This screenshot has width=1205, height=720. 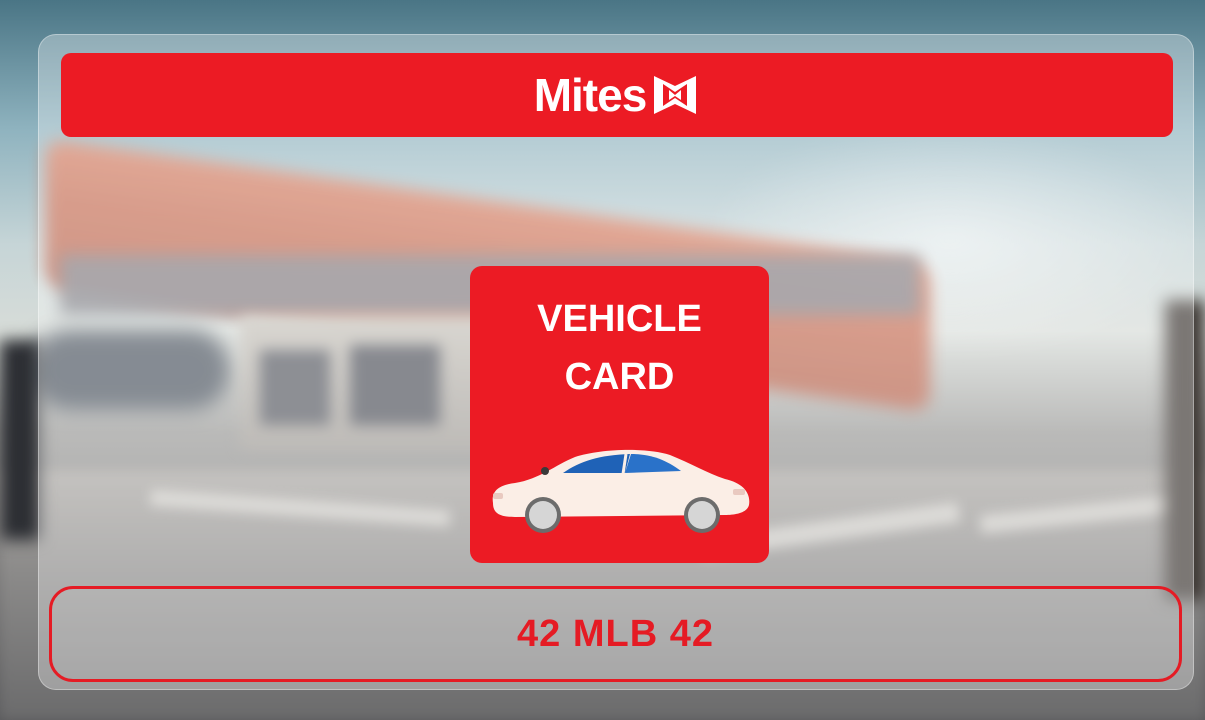 I want to click on license-plate-field: 42 MLB 42, so click(x=615, y=634).